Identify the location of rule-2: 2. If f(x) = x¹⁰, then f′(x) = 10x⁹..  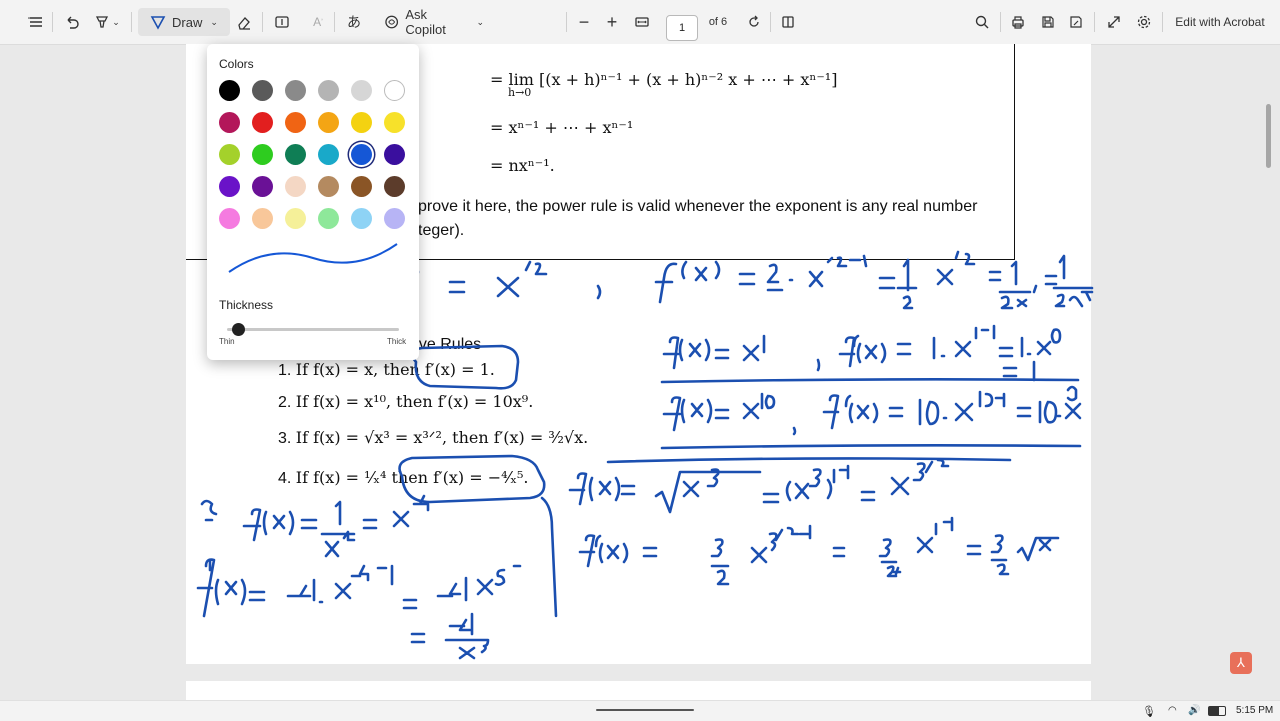
(405, 402).